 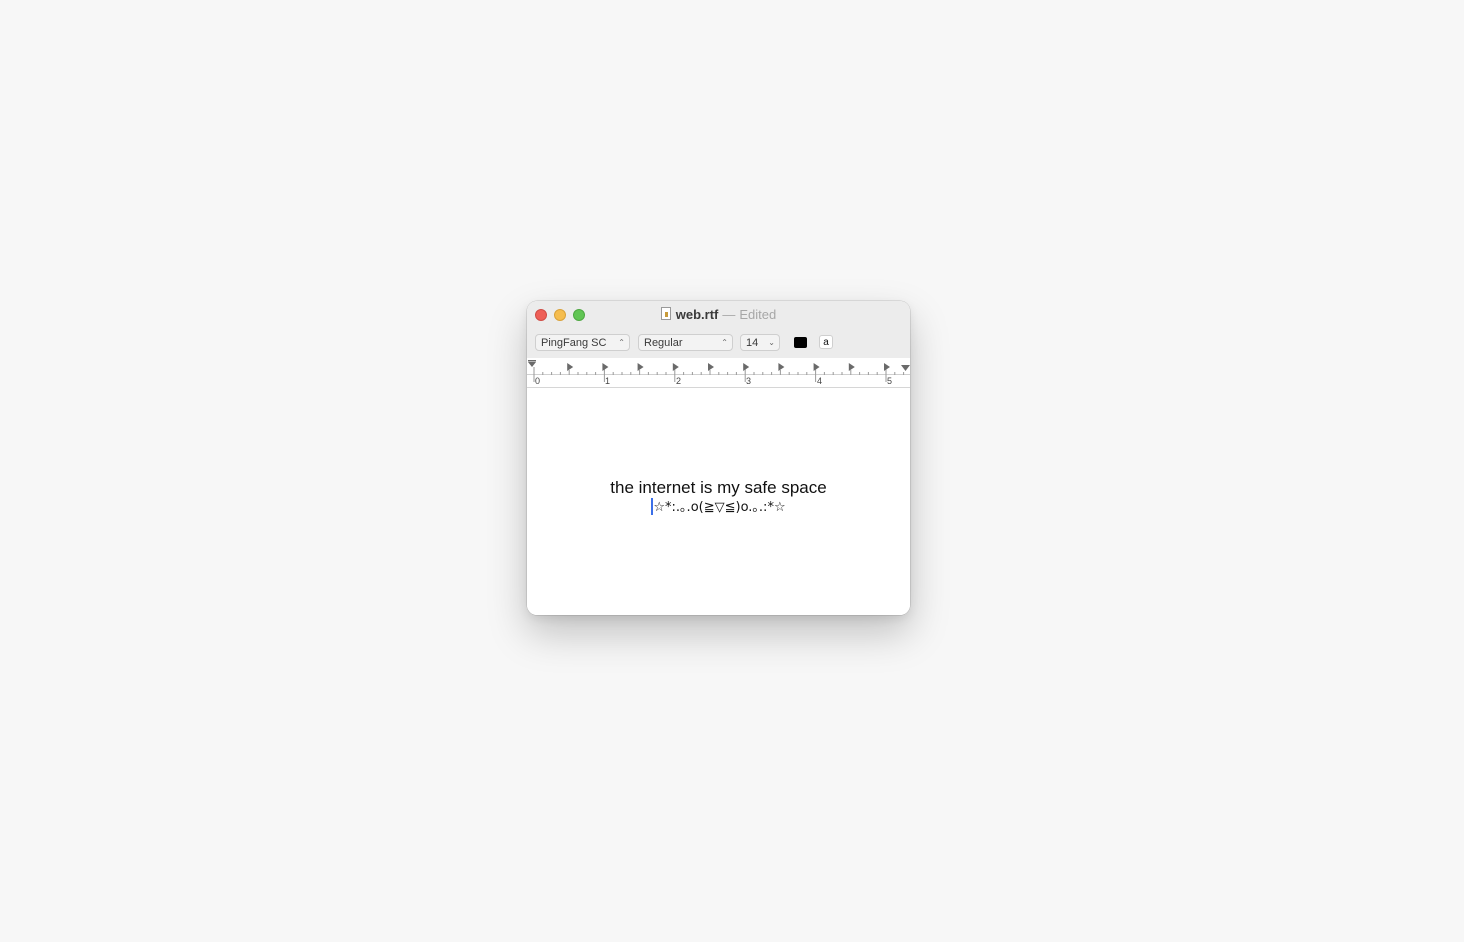 I want to click on font-family-value: PingFang SC, so click(x=574, y=343).